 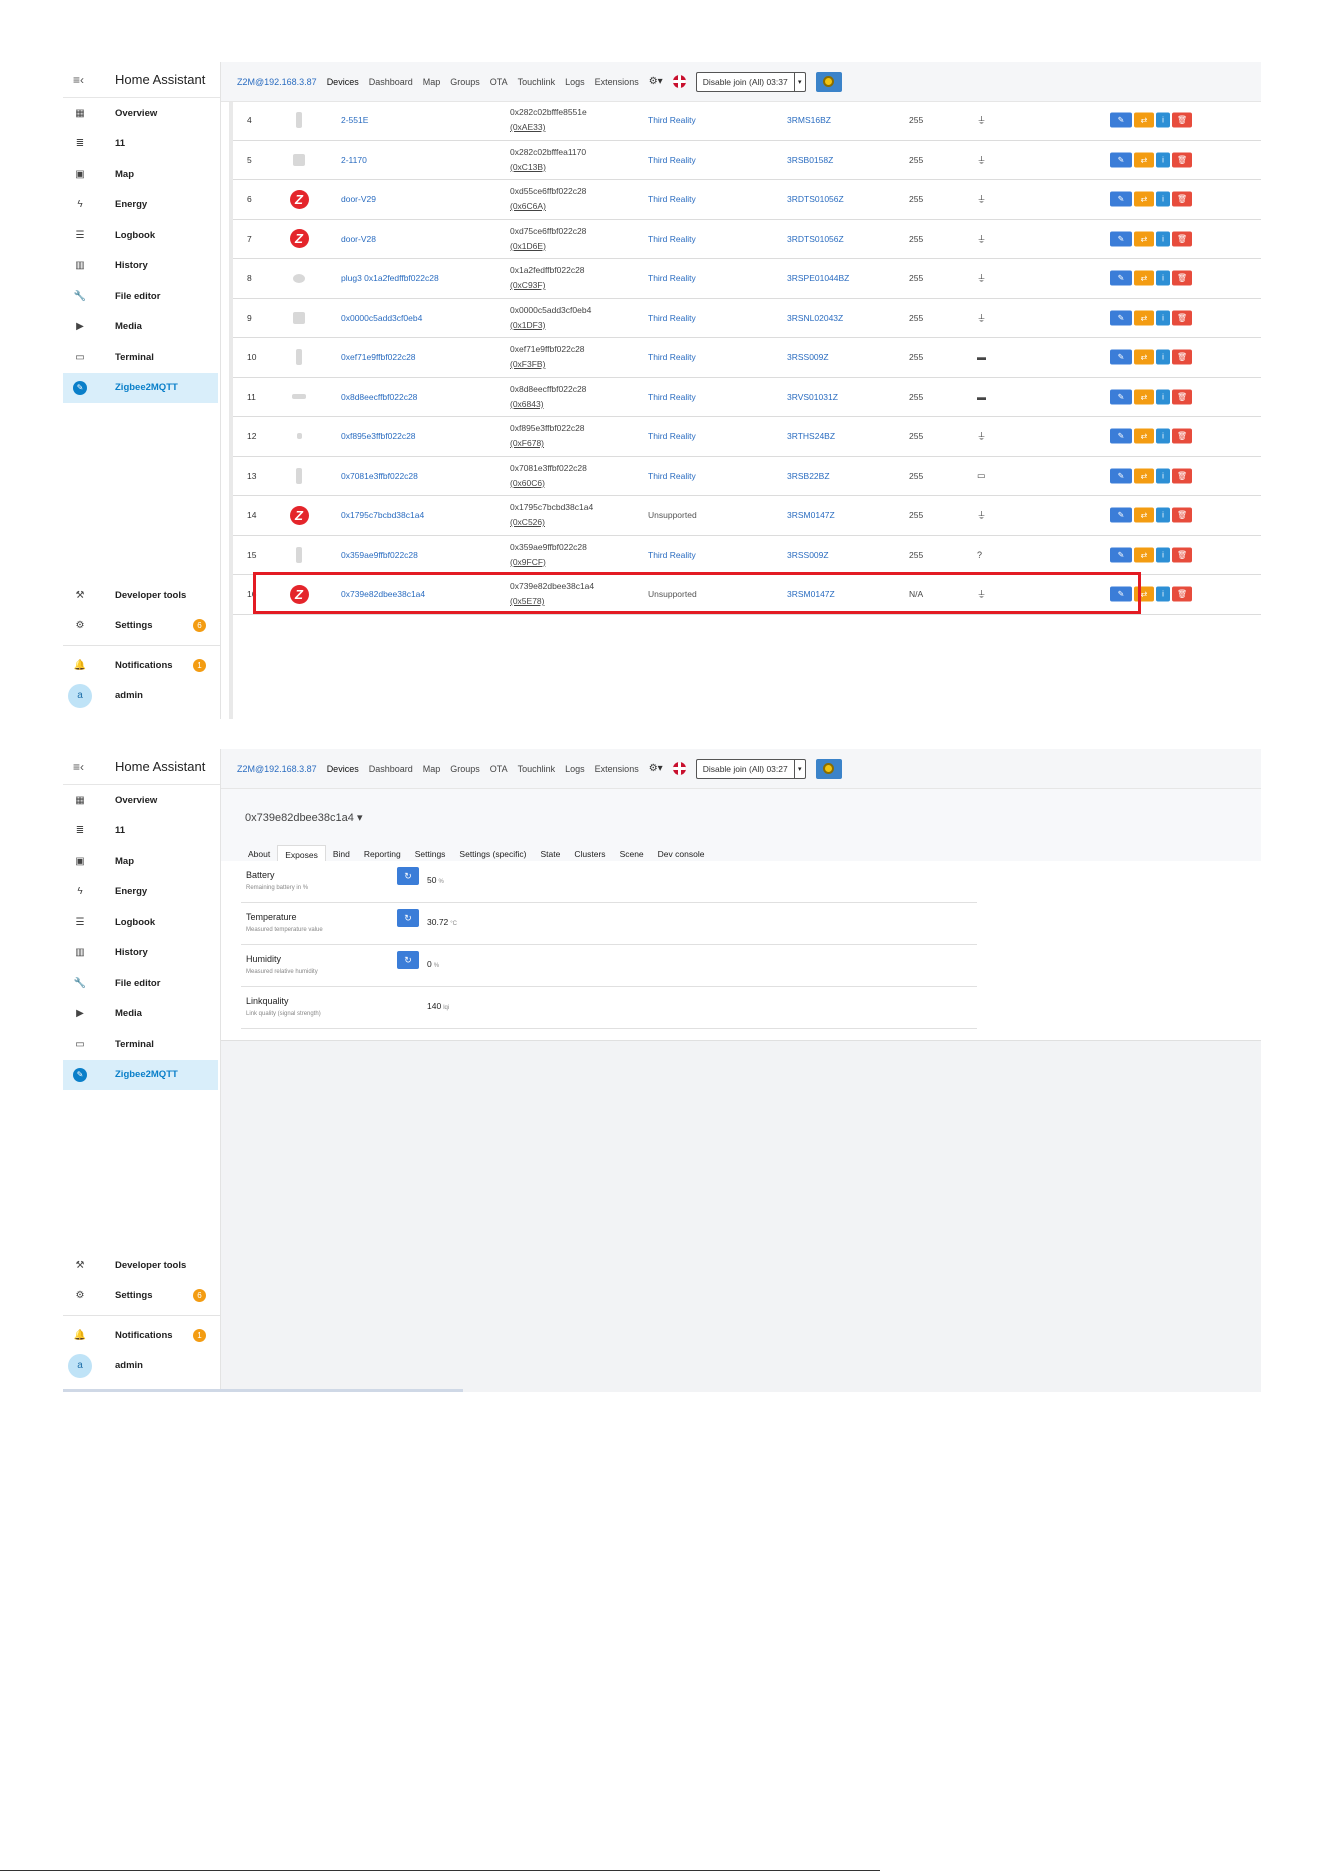 I want to click on model-link: 3RSB0158Z, so click(x=810, y=160).